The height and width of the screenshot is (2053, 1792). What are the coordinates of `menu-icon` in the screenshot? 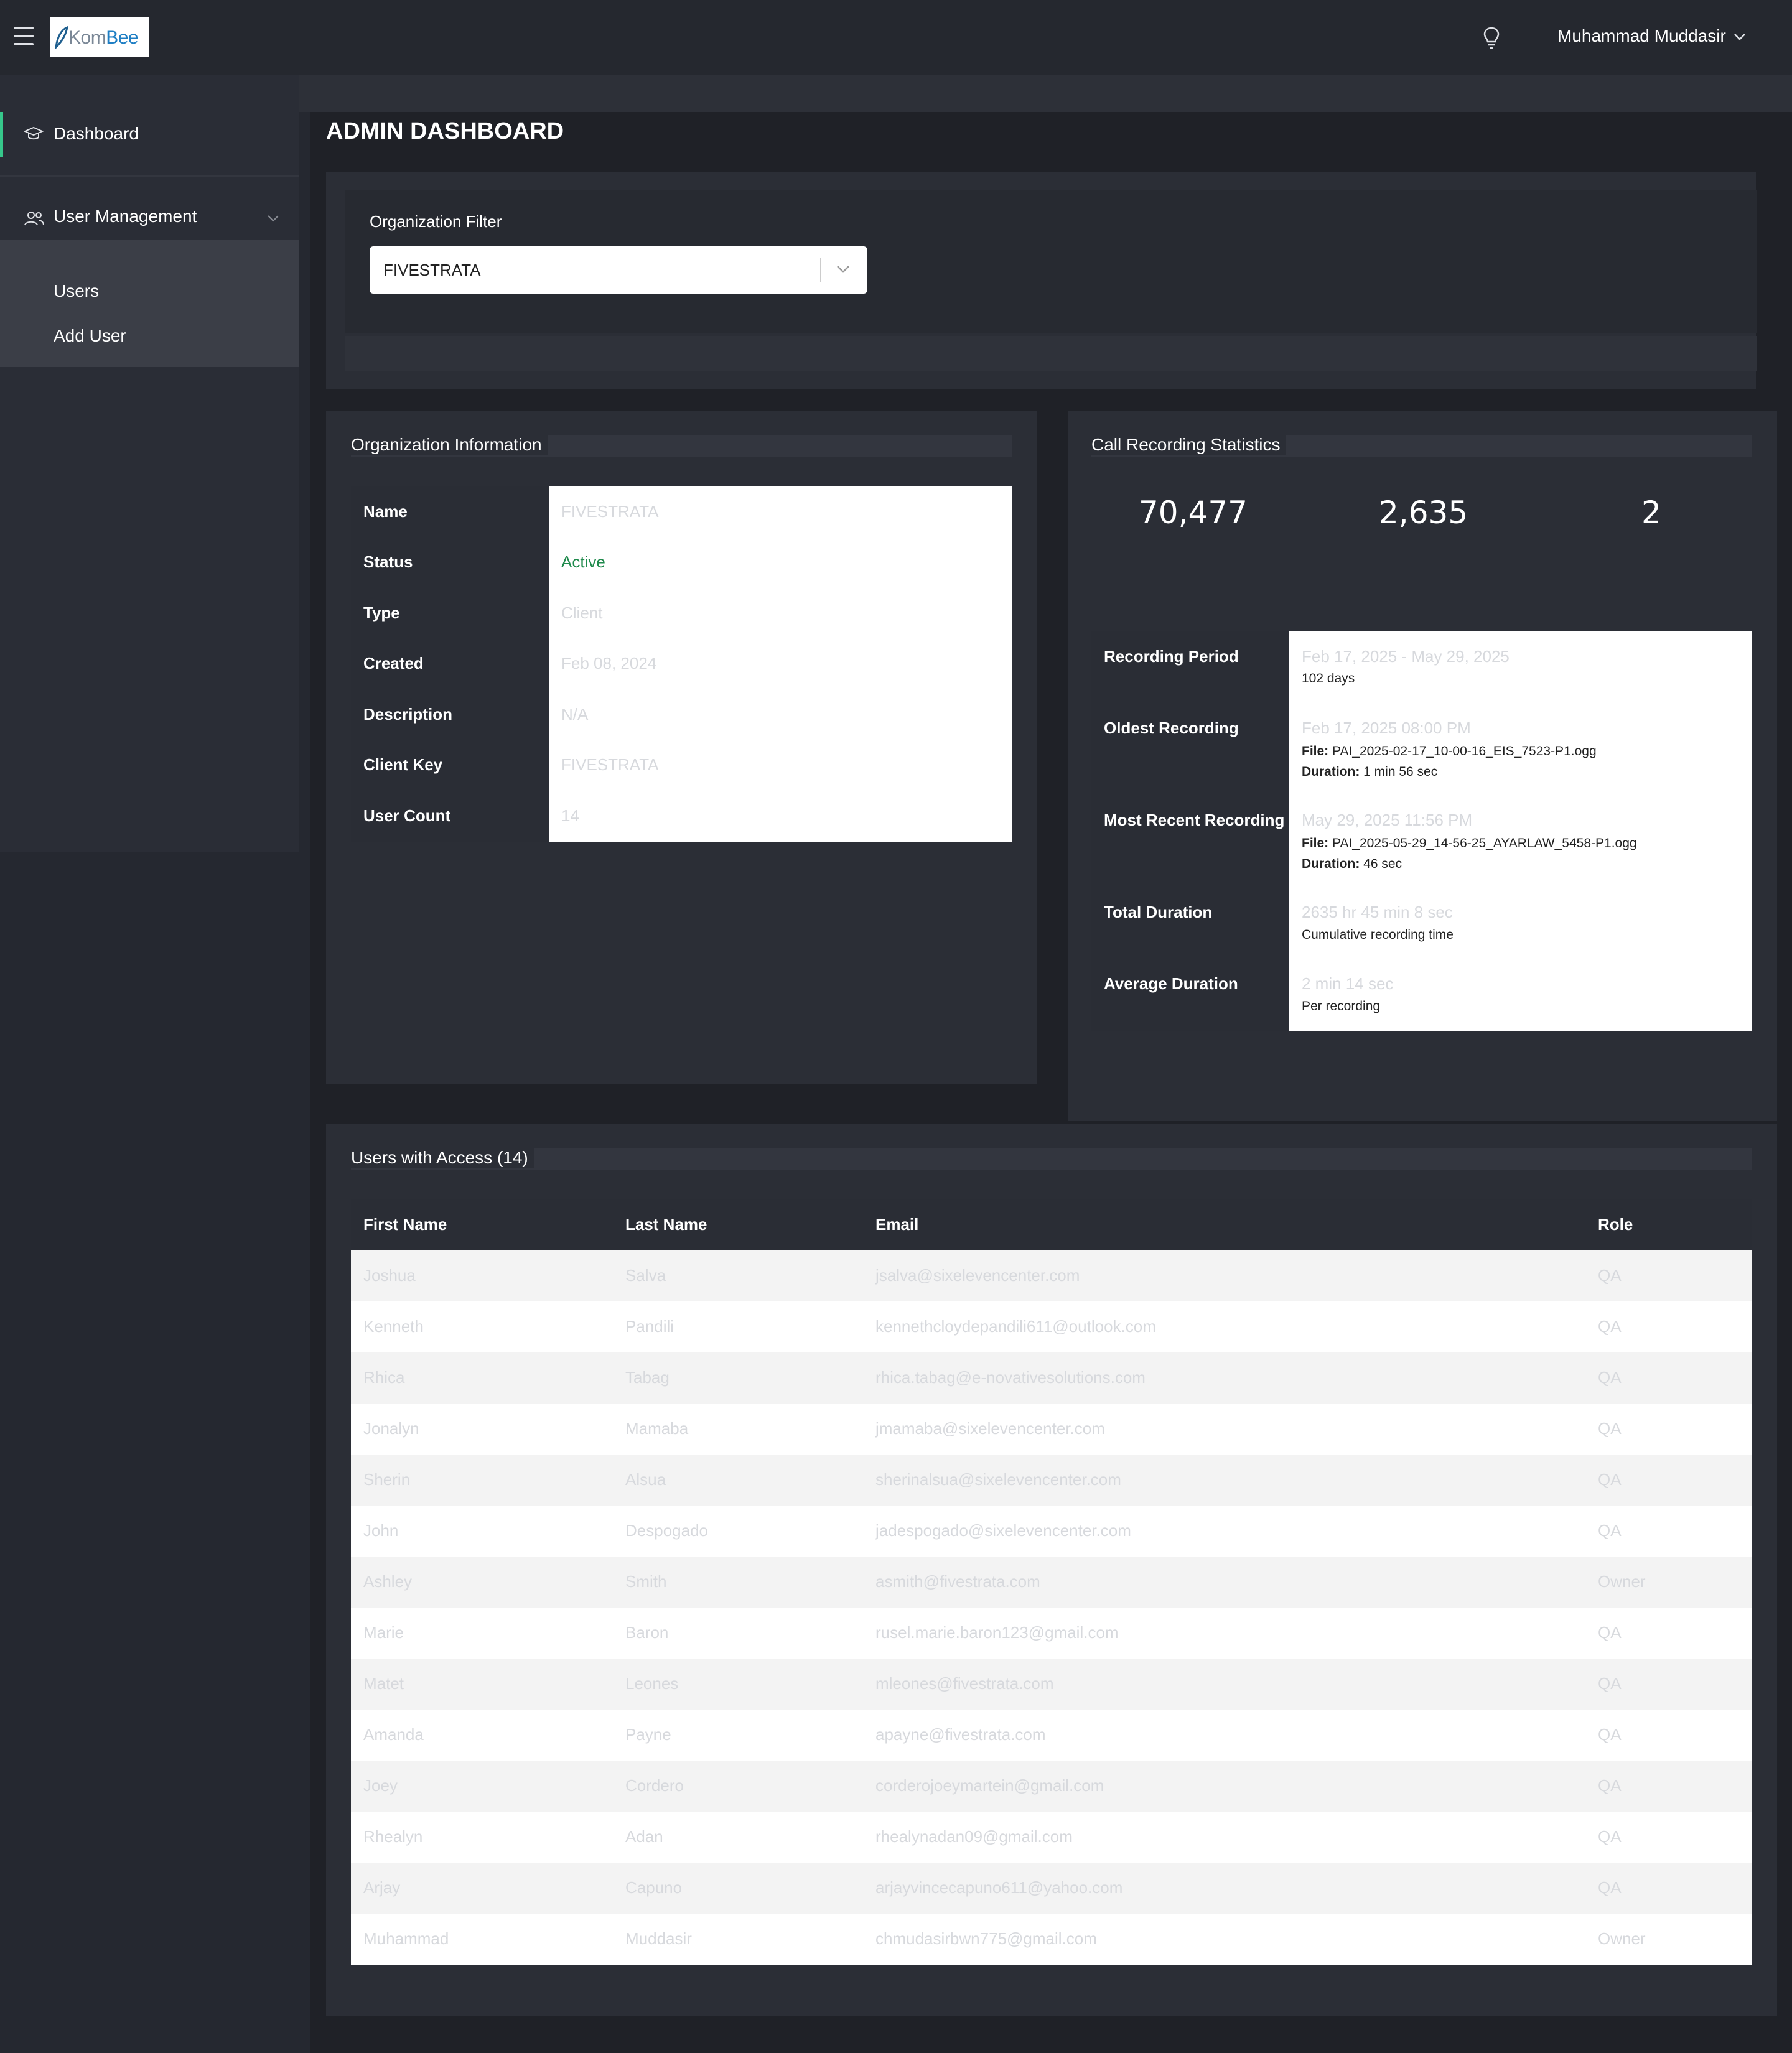 It's located at (24, 36).